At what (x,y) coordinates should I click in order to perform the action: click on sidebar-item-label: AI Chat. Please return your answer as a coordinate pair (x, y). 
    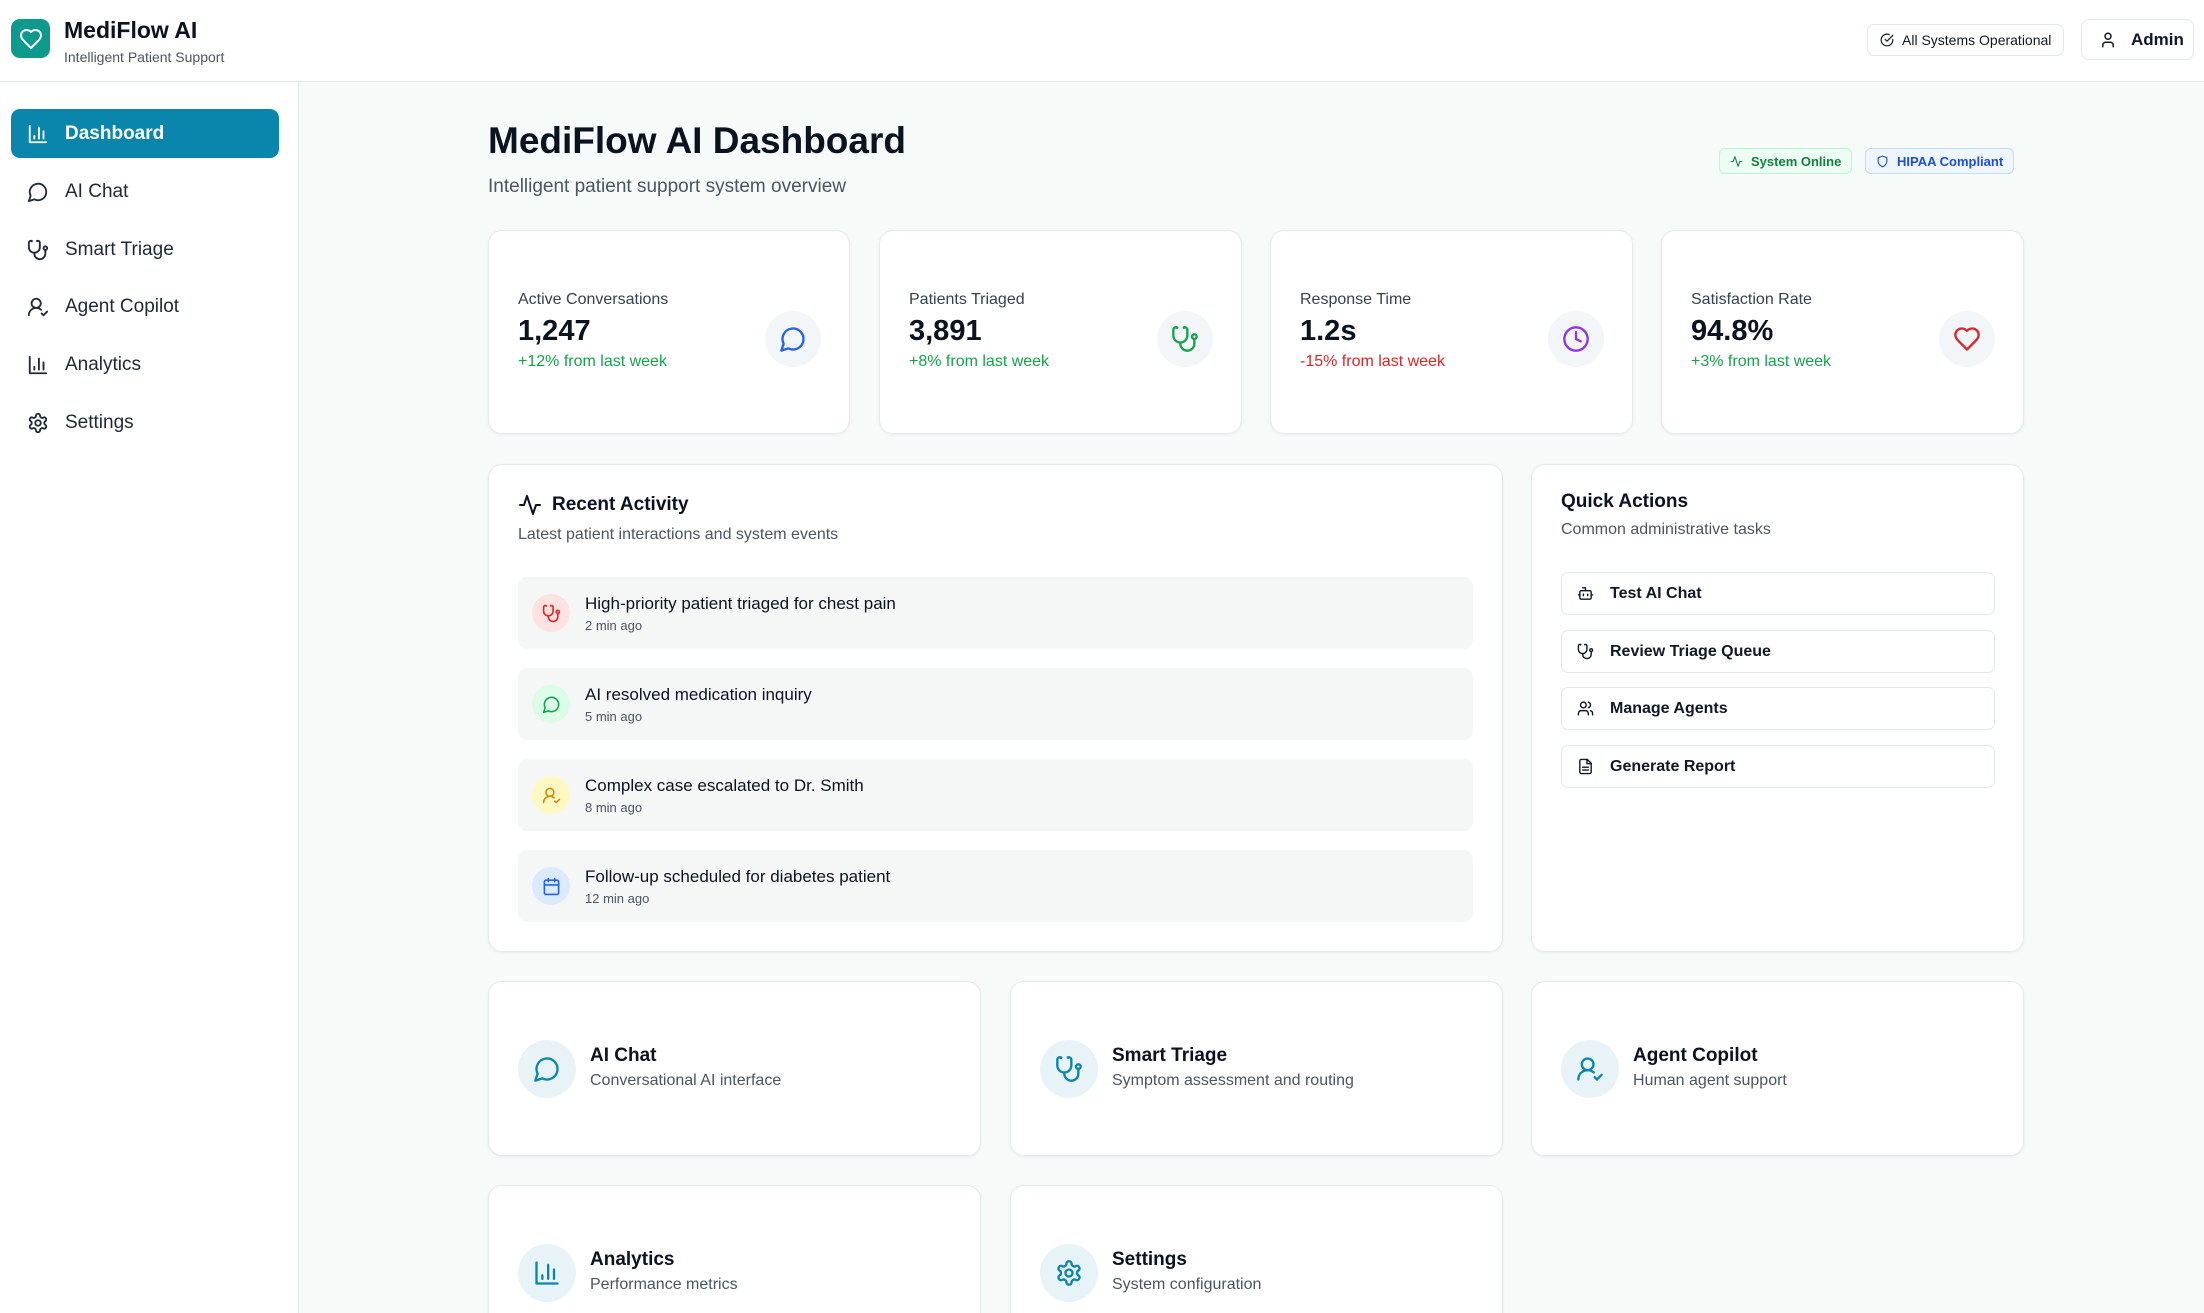
    Looking at the image, I should click on (97, 191).